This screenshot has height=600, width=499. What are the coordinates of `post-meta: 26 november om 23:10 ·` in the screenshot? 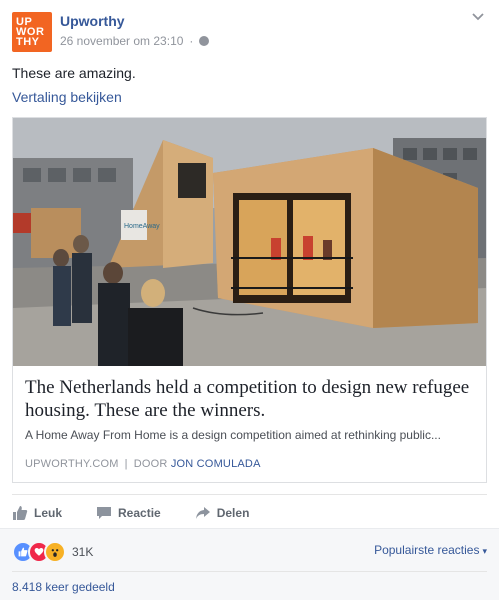 It's located at (135, 41).